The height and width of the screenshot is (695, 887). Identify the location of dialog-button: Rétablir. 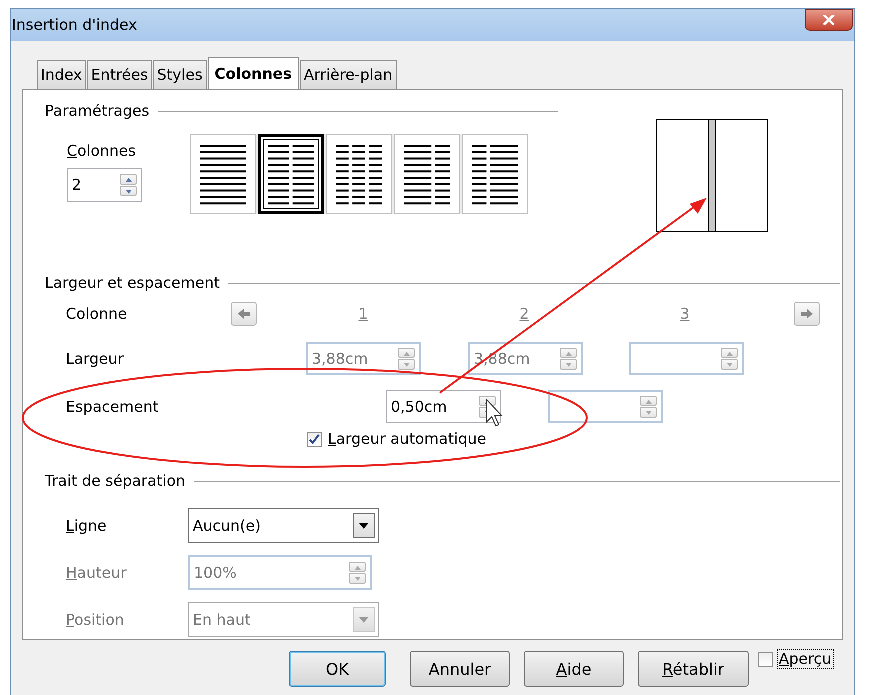
(693, 669).